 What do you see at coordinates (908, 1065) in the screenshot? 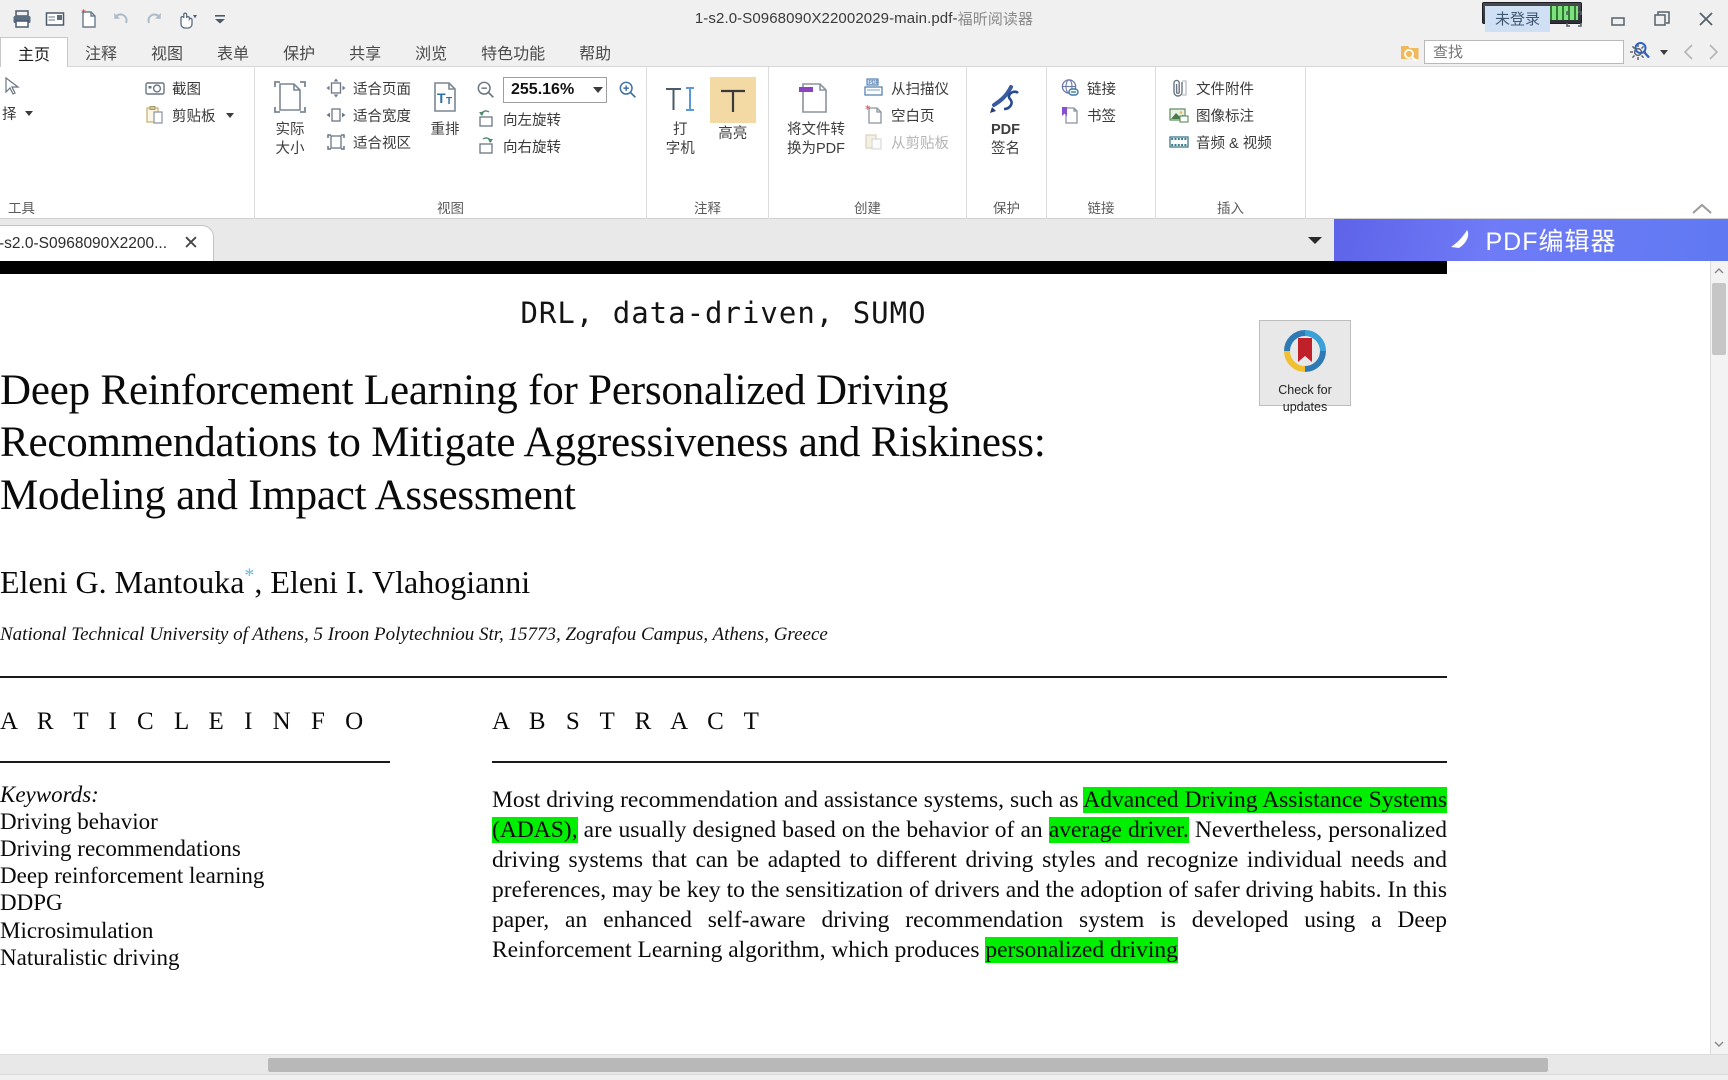
I see `horizontal-scroll-thumb` at bounding box center [908, 1065].